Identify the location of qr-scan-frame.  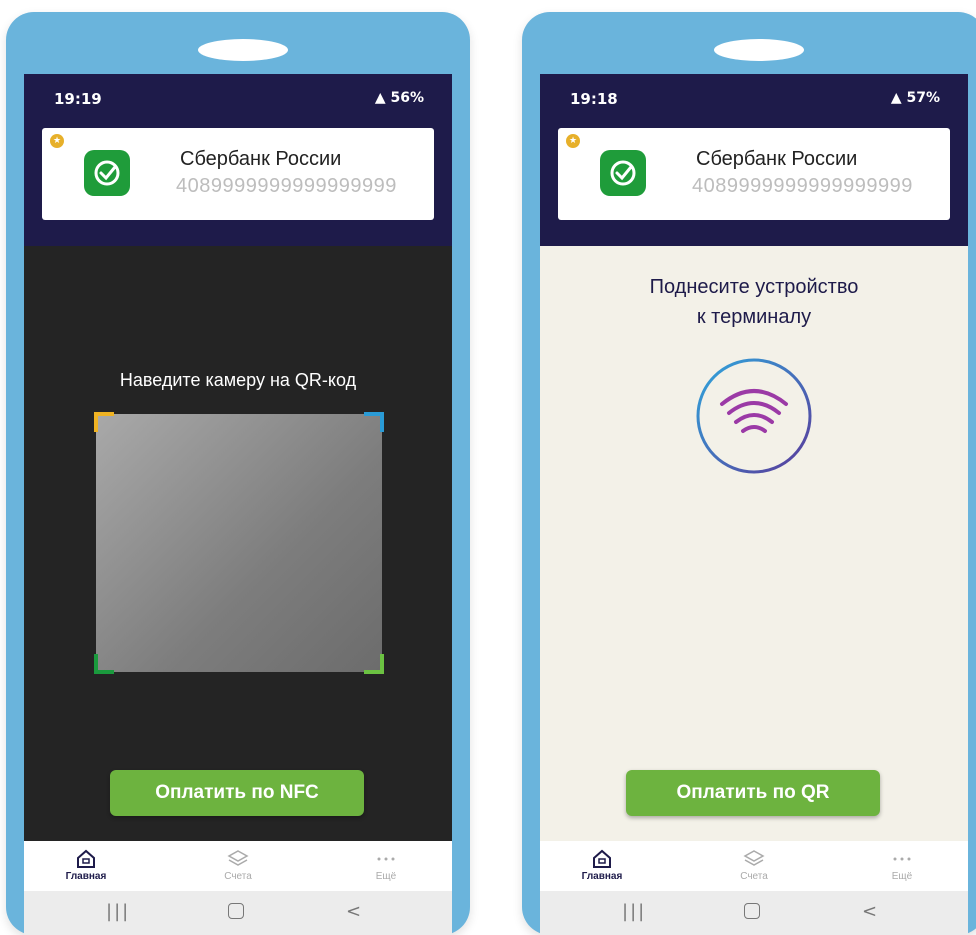
(239, 543).